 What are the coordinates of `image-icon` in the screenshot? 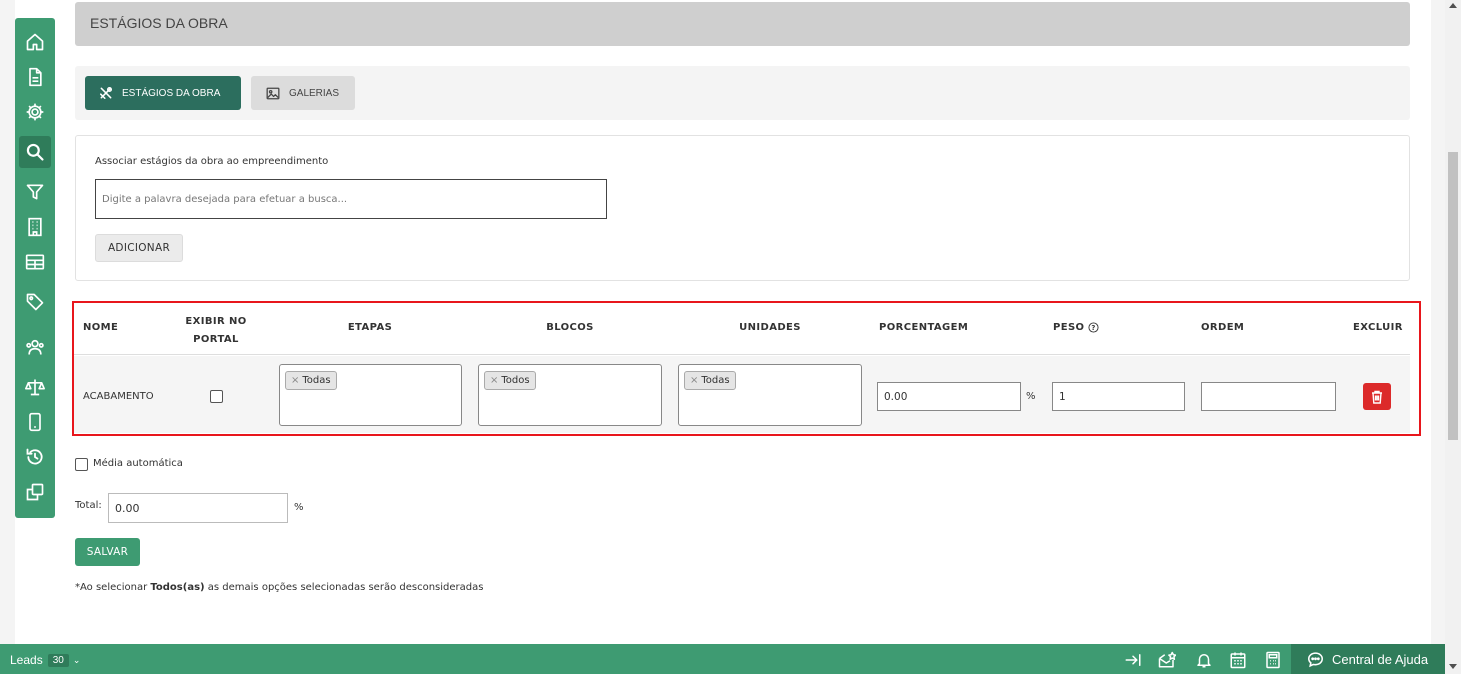 It's located at (273, 93).